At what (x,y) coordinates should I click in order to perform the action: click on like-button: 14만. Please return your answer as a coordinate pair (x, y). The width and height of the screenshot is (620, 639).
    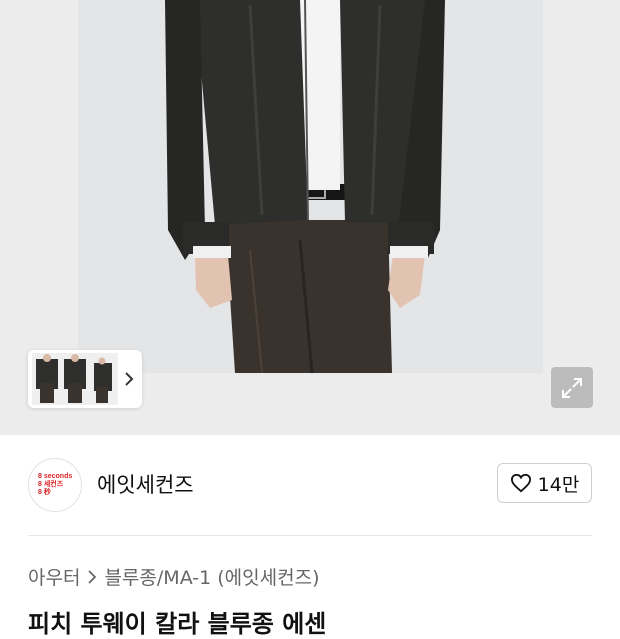
    Looking at the image, I should click on (544, 483).